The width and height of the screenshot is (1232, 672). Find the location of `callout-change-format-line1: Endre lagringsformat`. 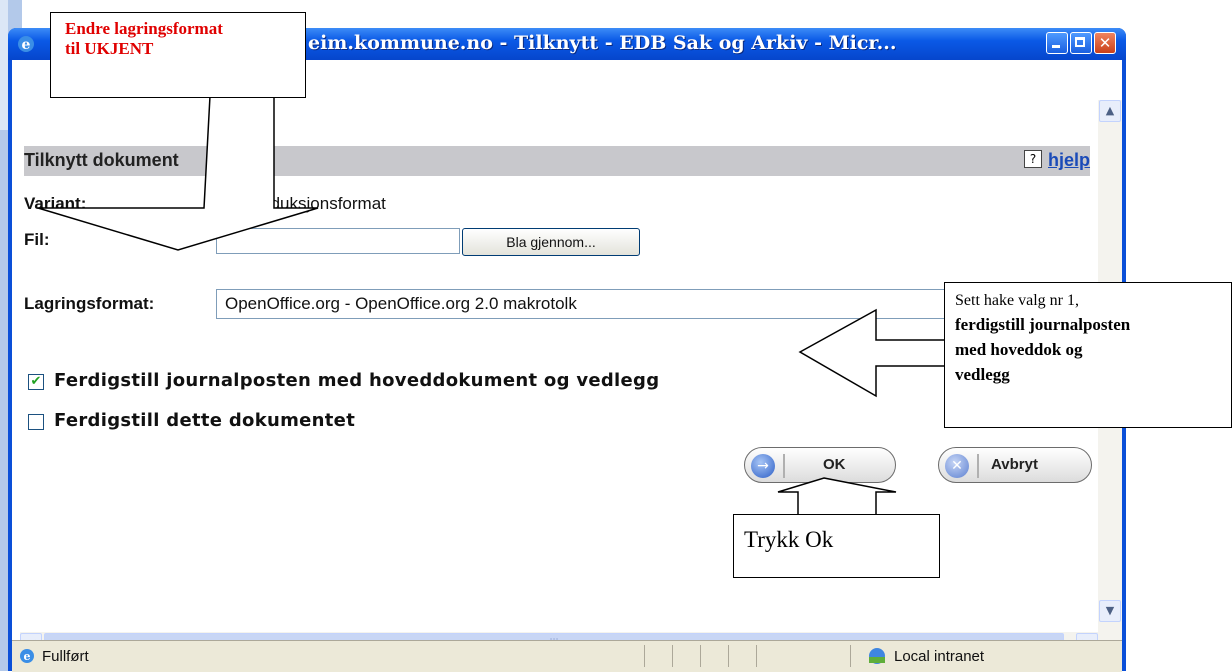

callout-change-format-line1: Endre lagringsformat is located at coordinates (144, 28).